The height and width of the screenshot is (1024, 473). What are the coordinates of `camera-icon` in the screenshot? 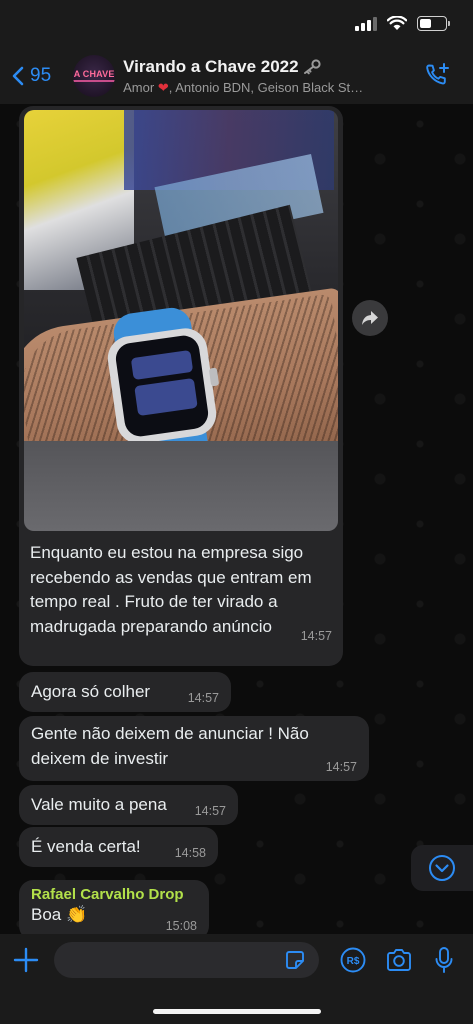 It's located at (399, 960).